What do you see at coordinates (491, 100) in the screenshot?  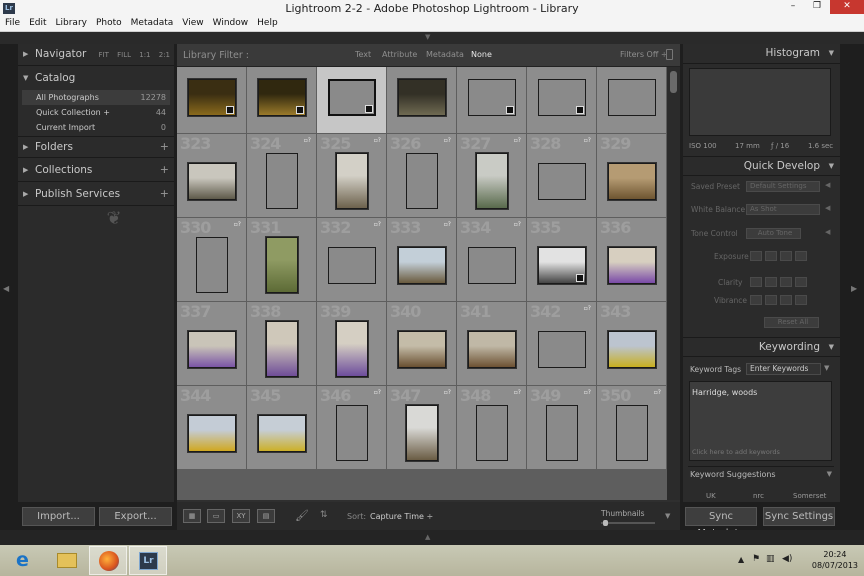 I see `thumbnail-cell: 320▫?` at bounding box center [491, 100].